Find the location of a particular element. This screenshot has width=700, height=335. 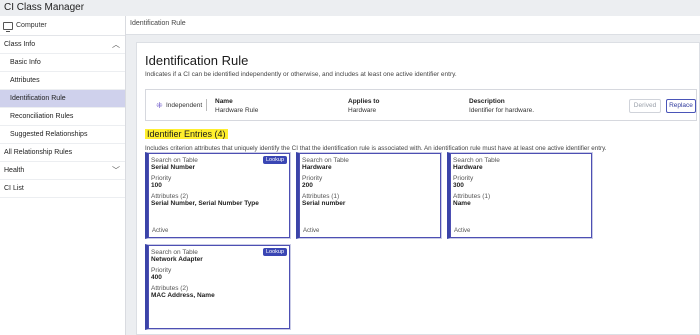

app-title: CI Class Manager is located at coordinates (44, 7).